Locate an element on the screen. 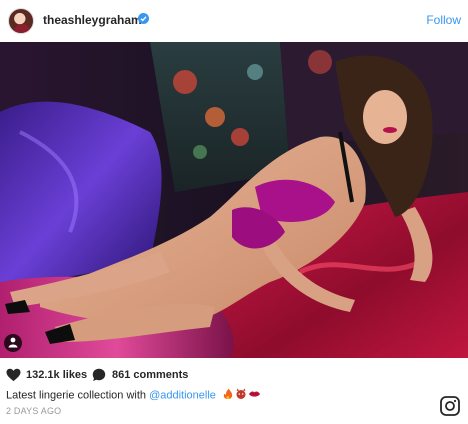  likes-count: 132.1k likes is located at coordinates (56, 375).